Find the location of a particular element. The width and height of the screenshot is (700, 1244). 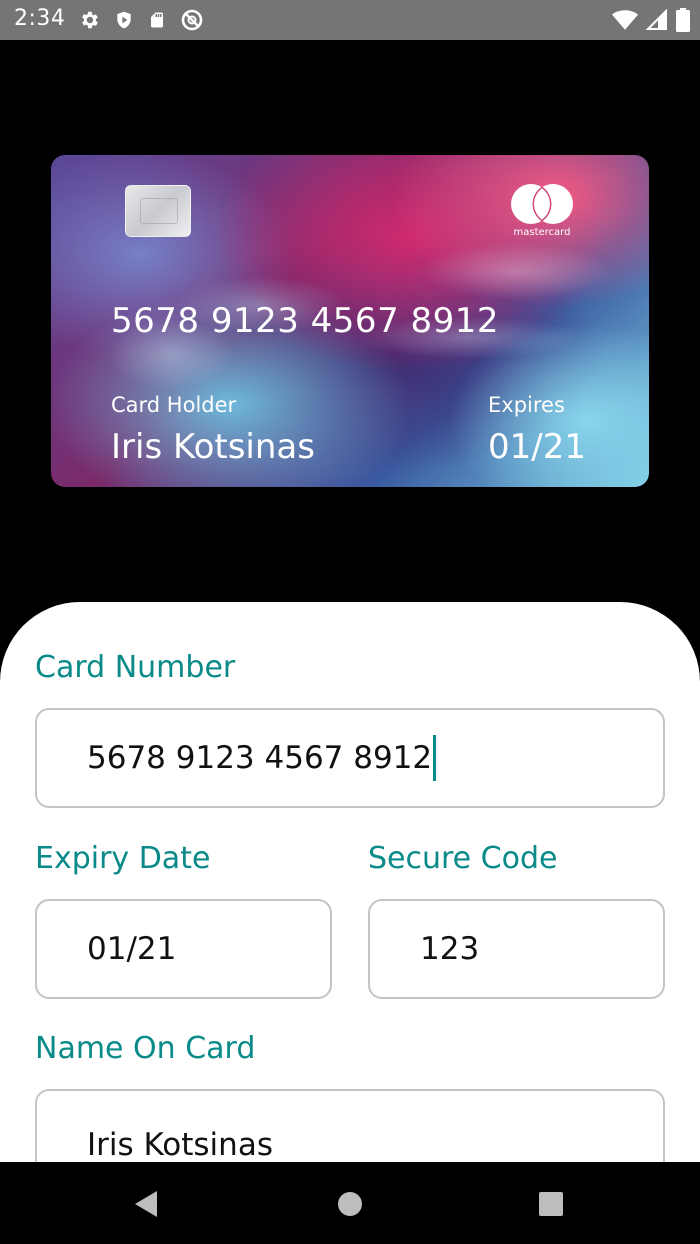

shield-icon is located at coordinates (124, 20).